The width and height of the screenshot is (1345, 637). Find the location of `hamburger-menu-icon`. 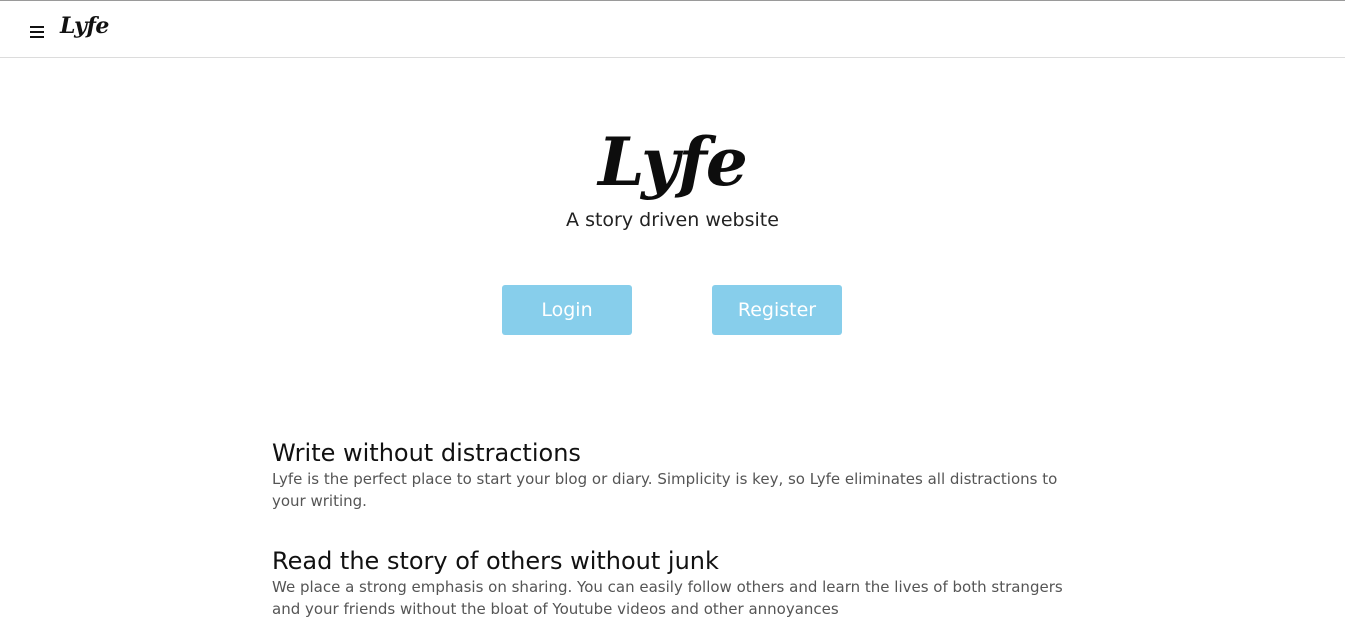

hamburger-menu-icon is located at coordinates (37, 32).